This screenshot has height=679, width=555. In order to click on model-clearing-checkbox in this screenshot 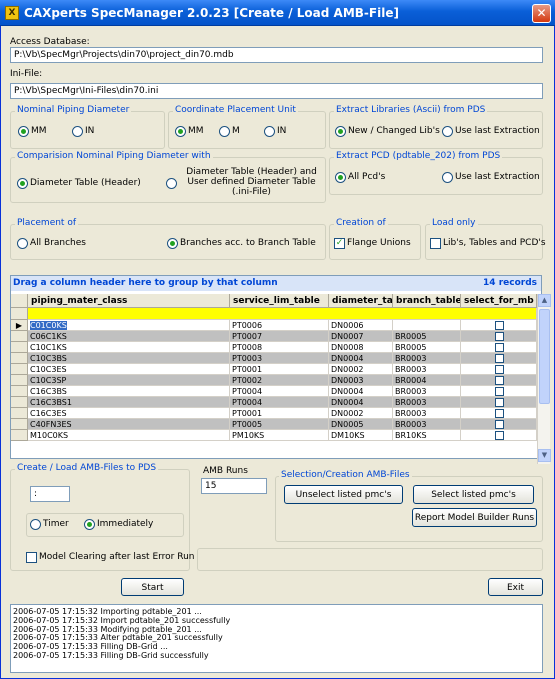, I will do `click(31, 557)`.